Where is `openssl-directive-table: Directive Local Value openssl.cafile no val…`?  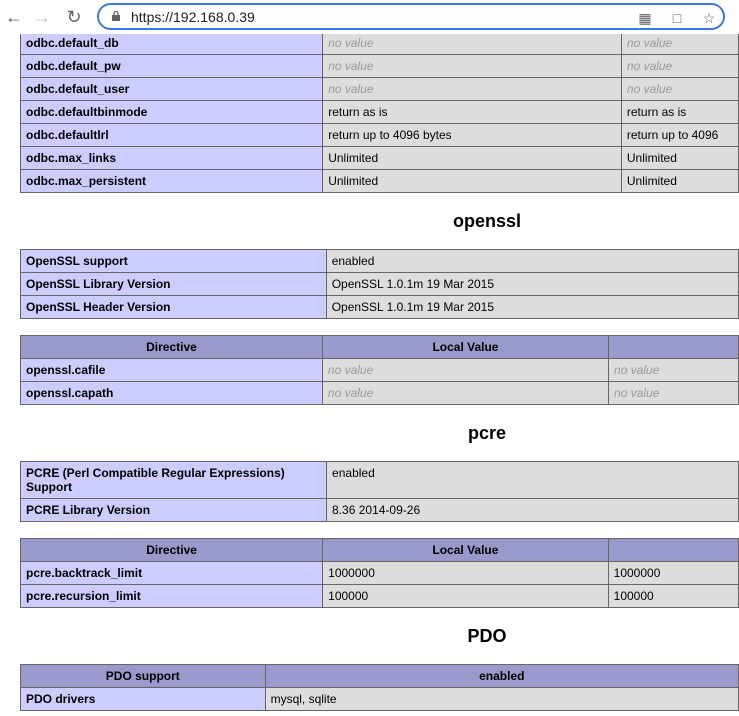
openssl-directive-table: Directive Local Value openssl.cafile no val… is located at coordinates (379, 370).